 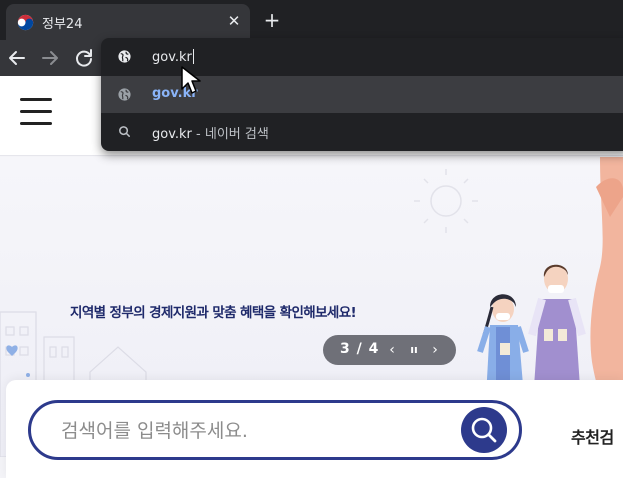 What do you see at coordinates (311, 20) in the screenshot?
I see `tab-strip: 정부24 ✕ +` at bounding box center [311, 20].